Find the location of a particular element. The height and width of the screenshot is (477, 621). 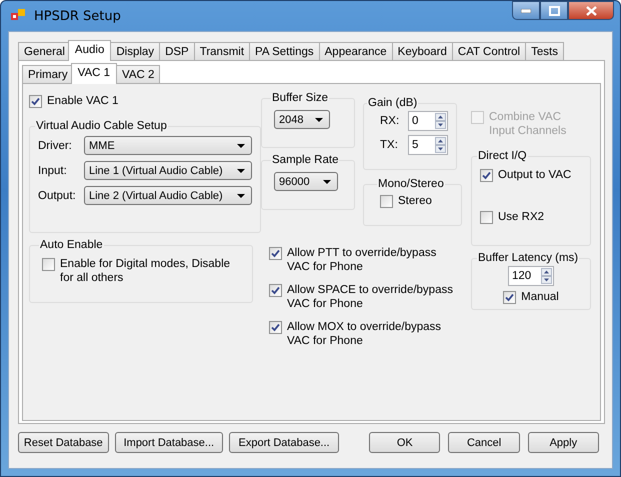

checkbox-option: Allow PTT to override/bypass VAC for Phone is located at coordinates (363, 260).